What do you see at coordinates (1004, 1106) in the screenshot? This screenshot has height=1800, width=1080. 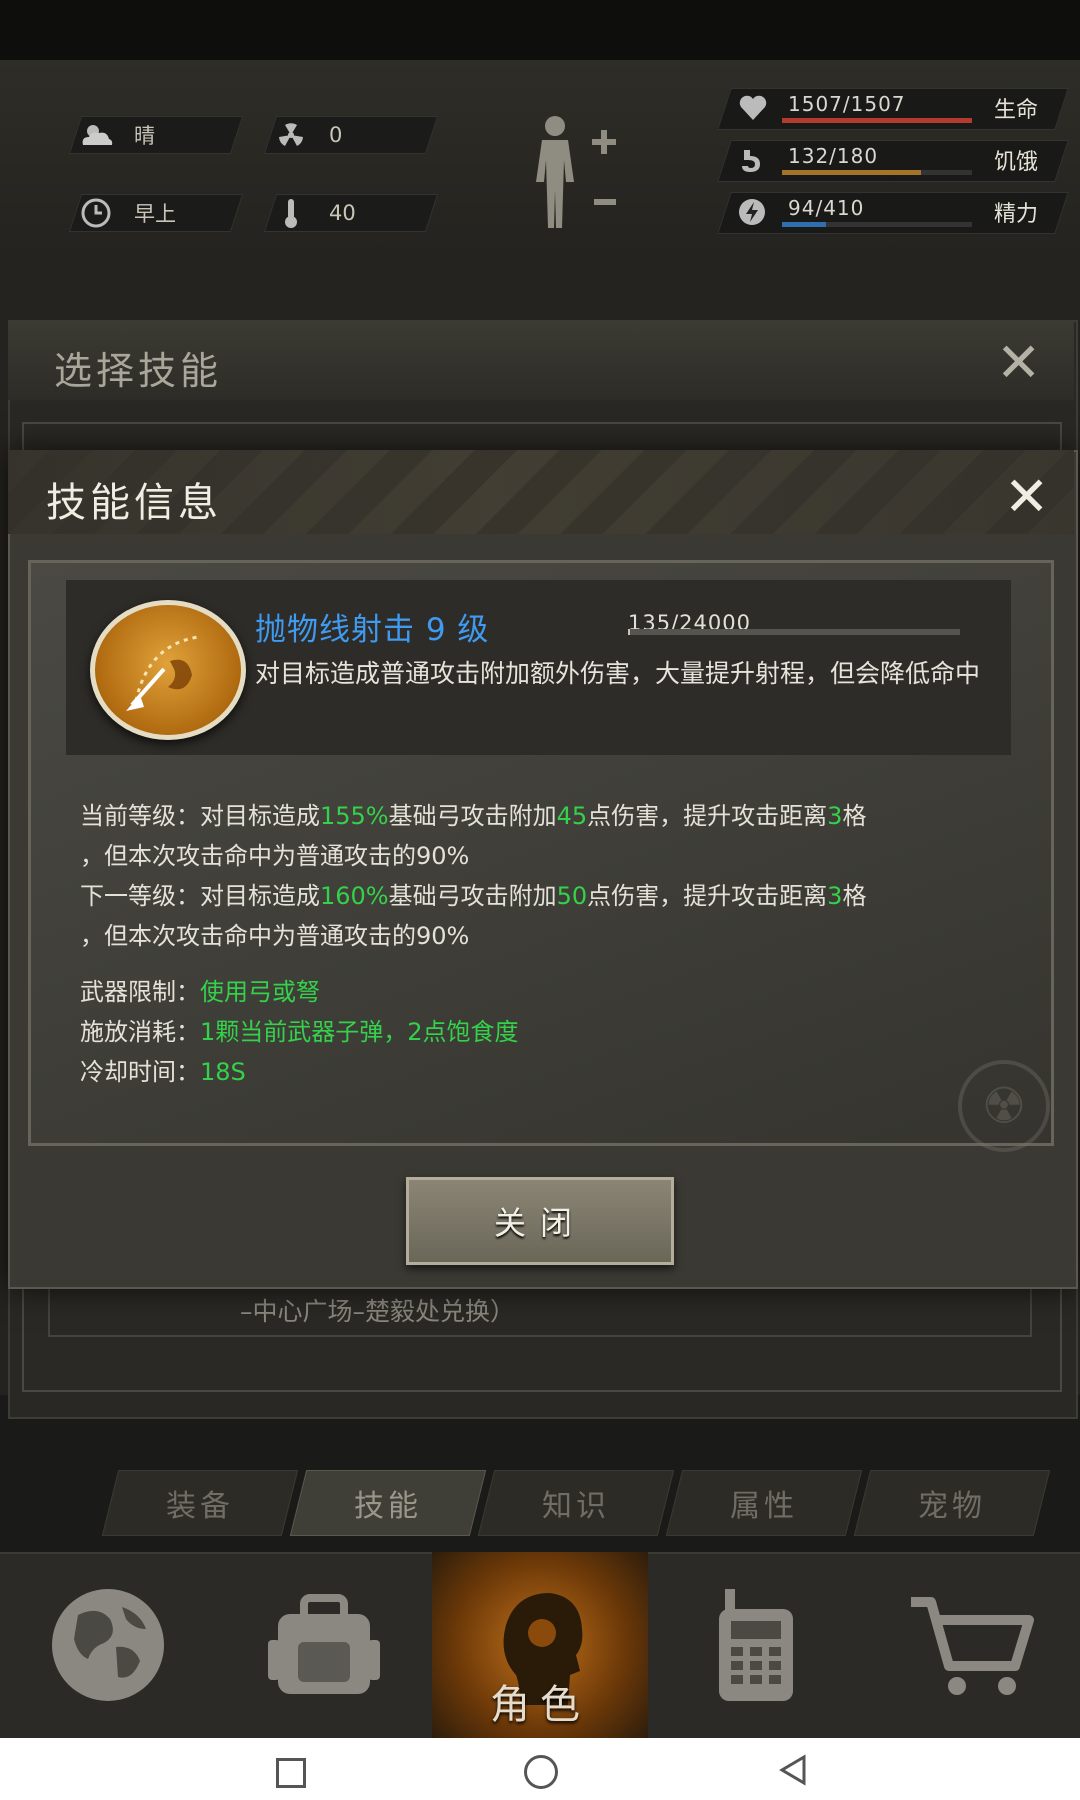 I see `radiation-watermark-icon: ☢` at bounding box center [1004, 1106].